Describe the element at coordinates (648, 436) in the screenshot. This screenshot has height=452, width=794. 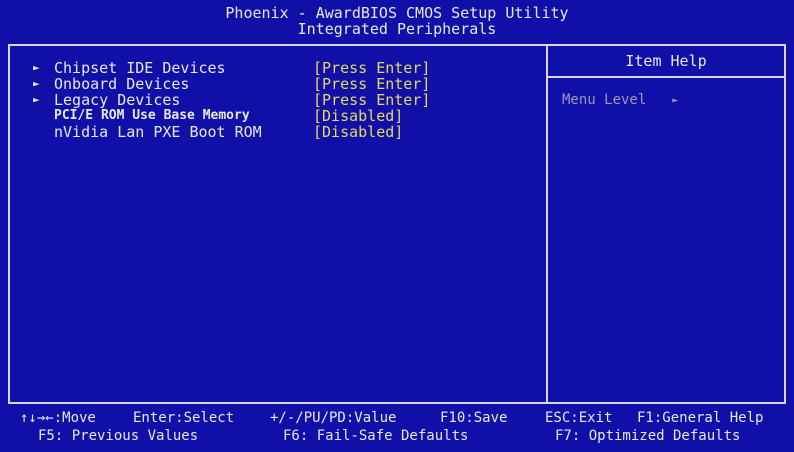
I see `key-help-optimized-defaults: F7: Optimized Defaults` at that location.